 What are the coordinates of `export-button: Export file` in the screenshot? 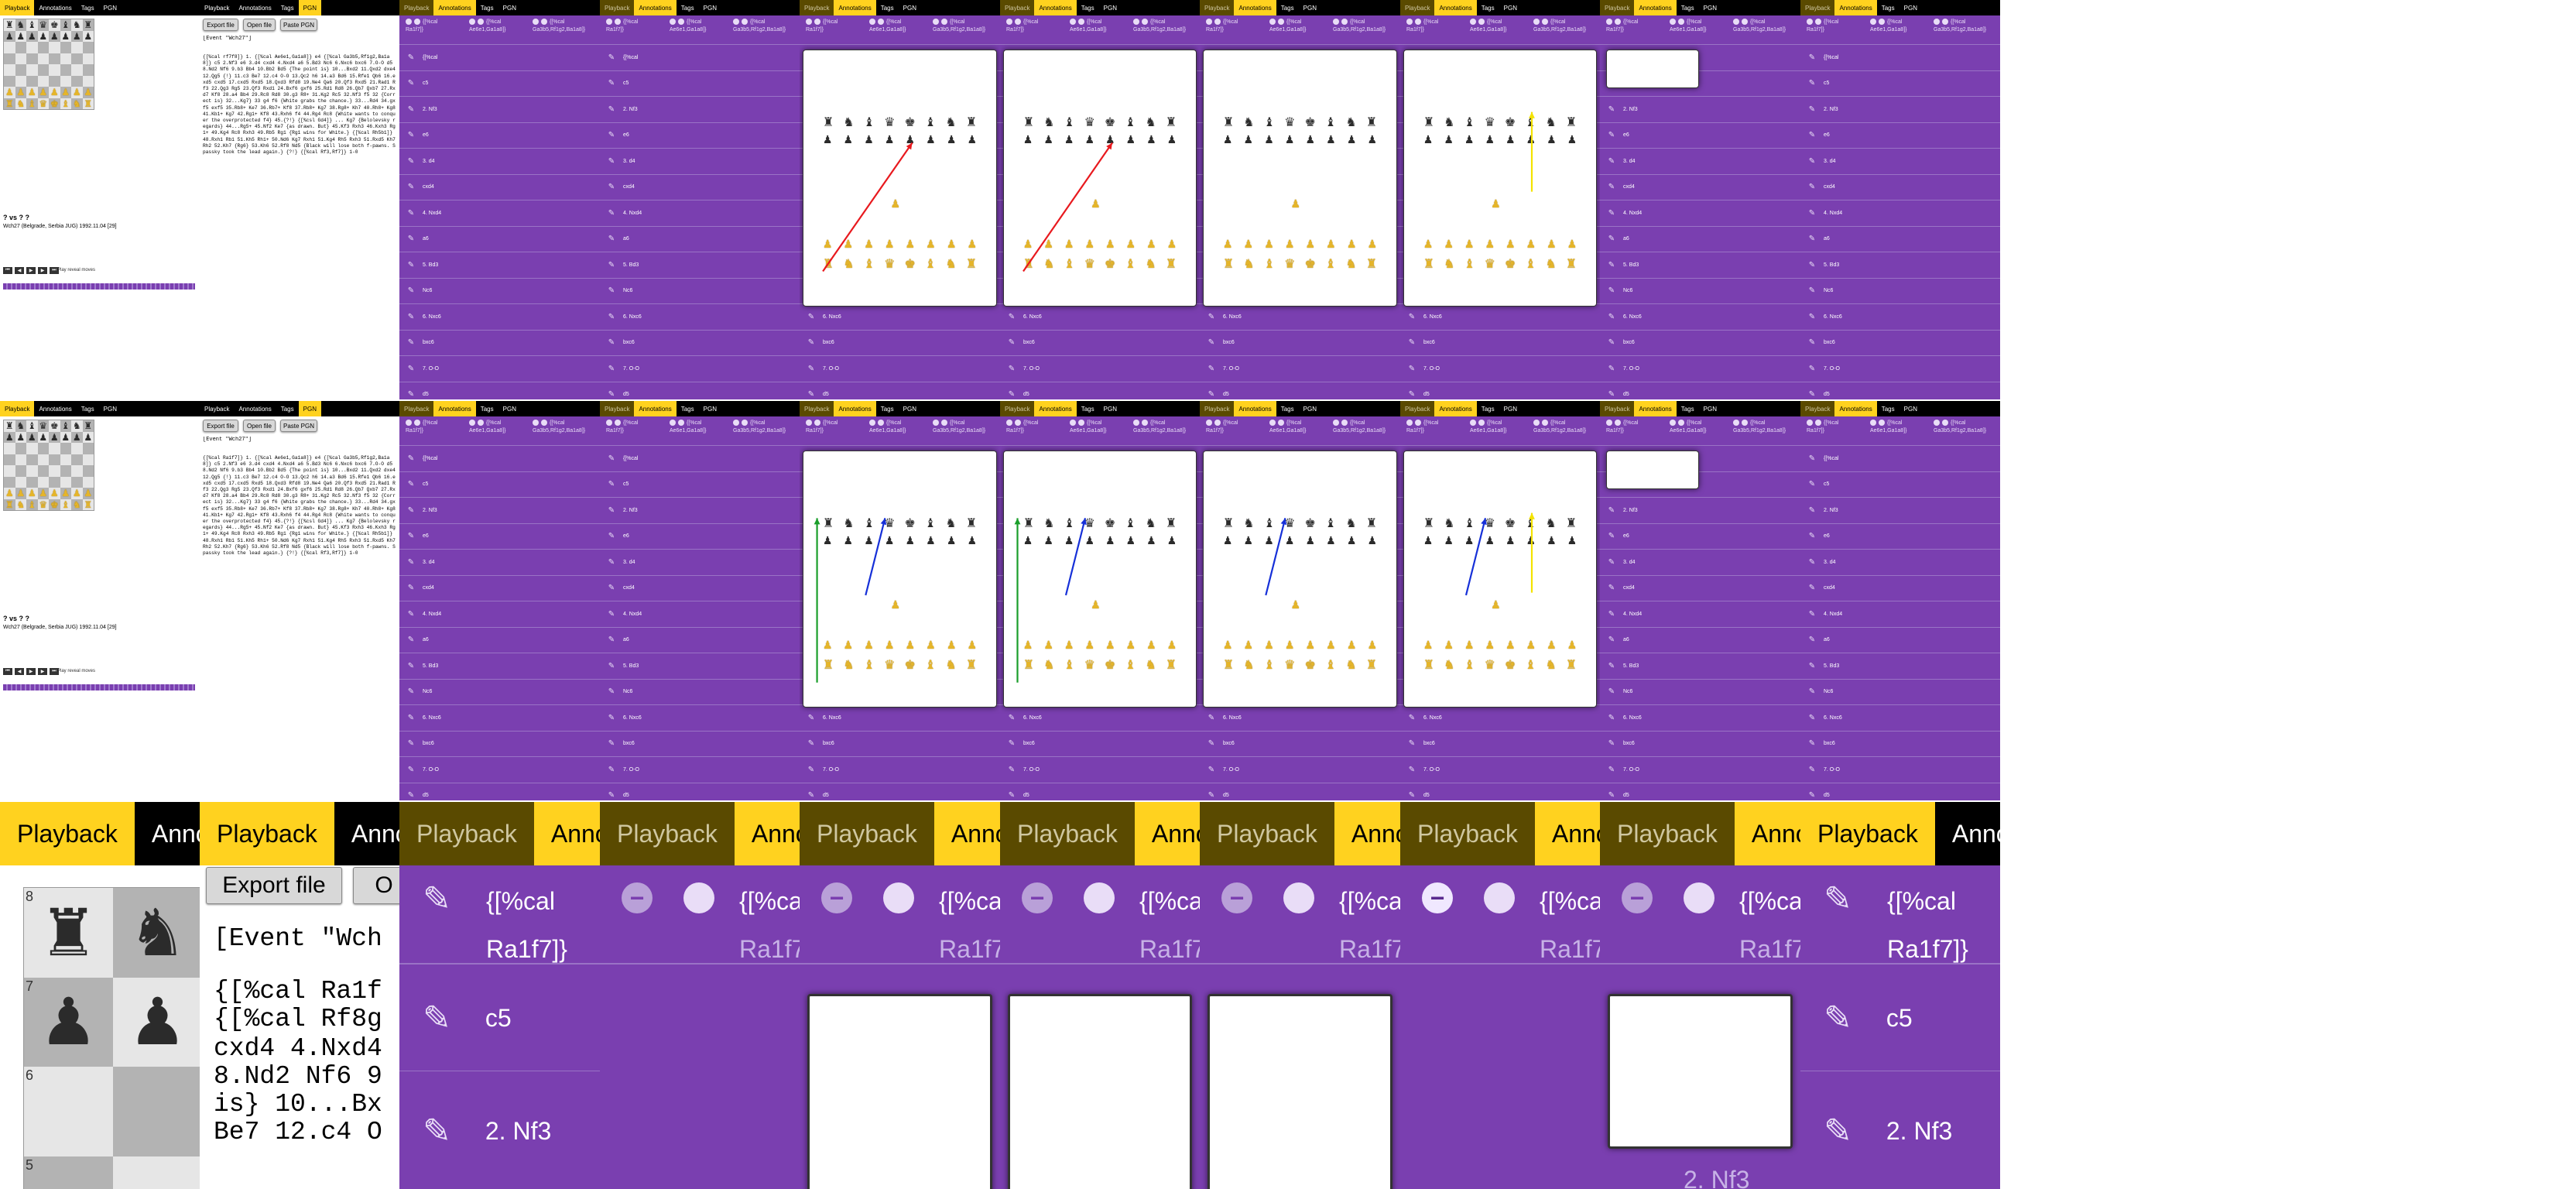 It's located at (220, 25).